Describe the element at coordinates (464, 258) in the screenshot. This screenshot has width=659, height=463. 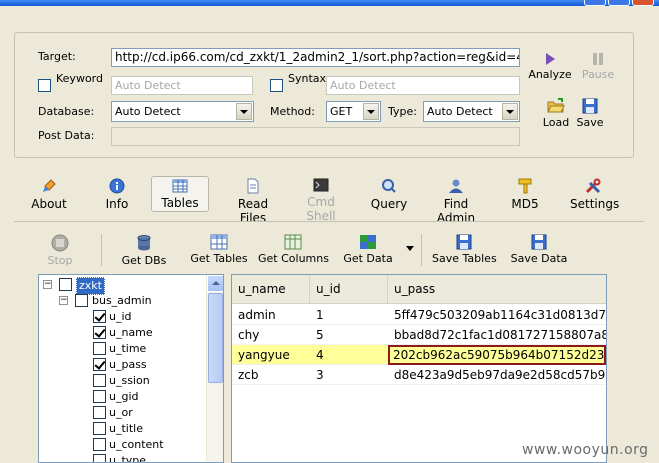
I see `save-tables-label: Save Tables` at that location.